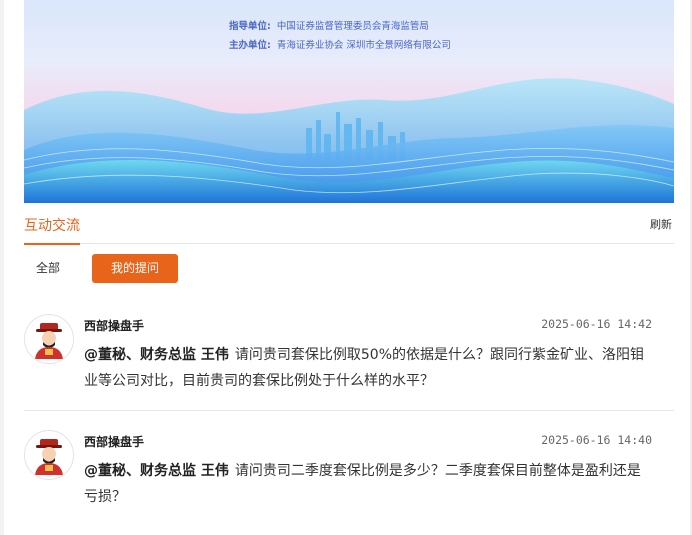 The width and height of the screenshot is (692, 535). What do you see at coordinates (250, 26) in the screenshot?
I see `banner-guidance-label: 指导单位:` at bounding box center [250, 26].